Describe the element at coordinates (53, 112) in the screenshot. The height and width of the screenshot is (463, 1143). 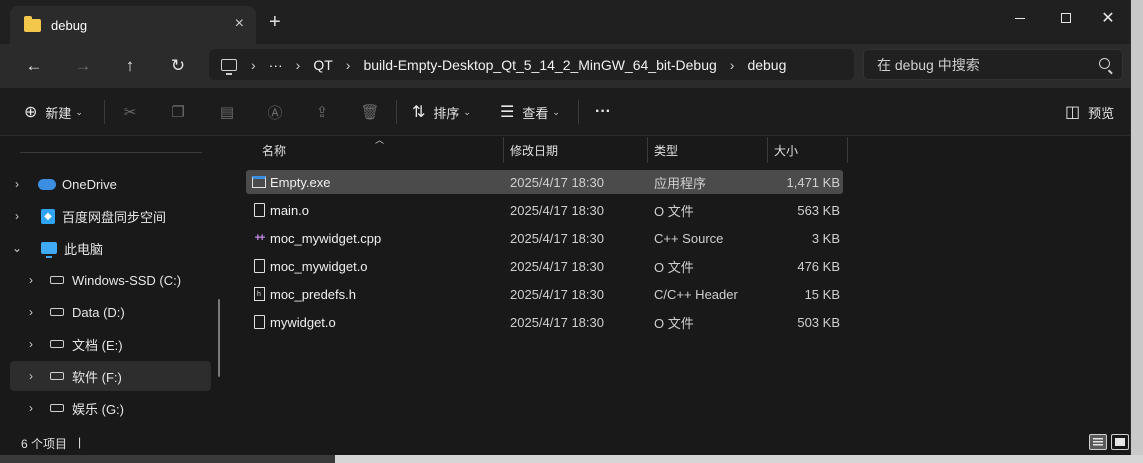
I see `new-button: ⊕ 新建 ⌄` at that location.